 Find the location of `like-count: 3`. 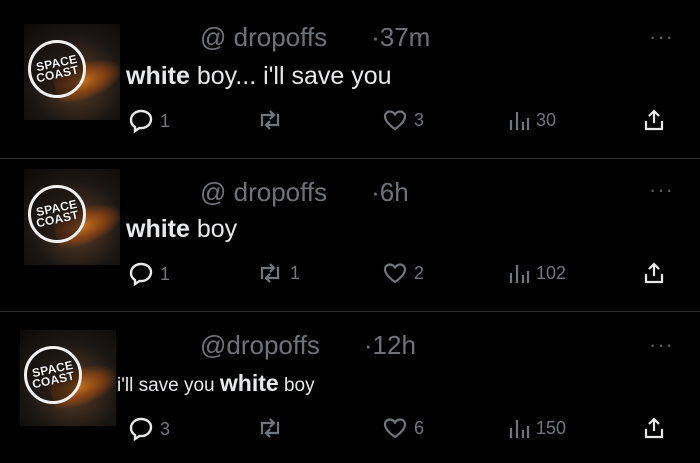

like-count: 3 is located at coordinates (419, 119).